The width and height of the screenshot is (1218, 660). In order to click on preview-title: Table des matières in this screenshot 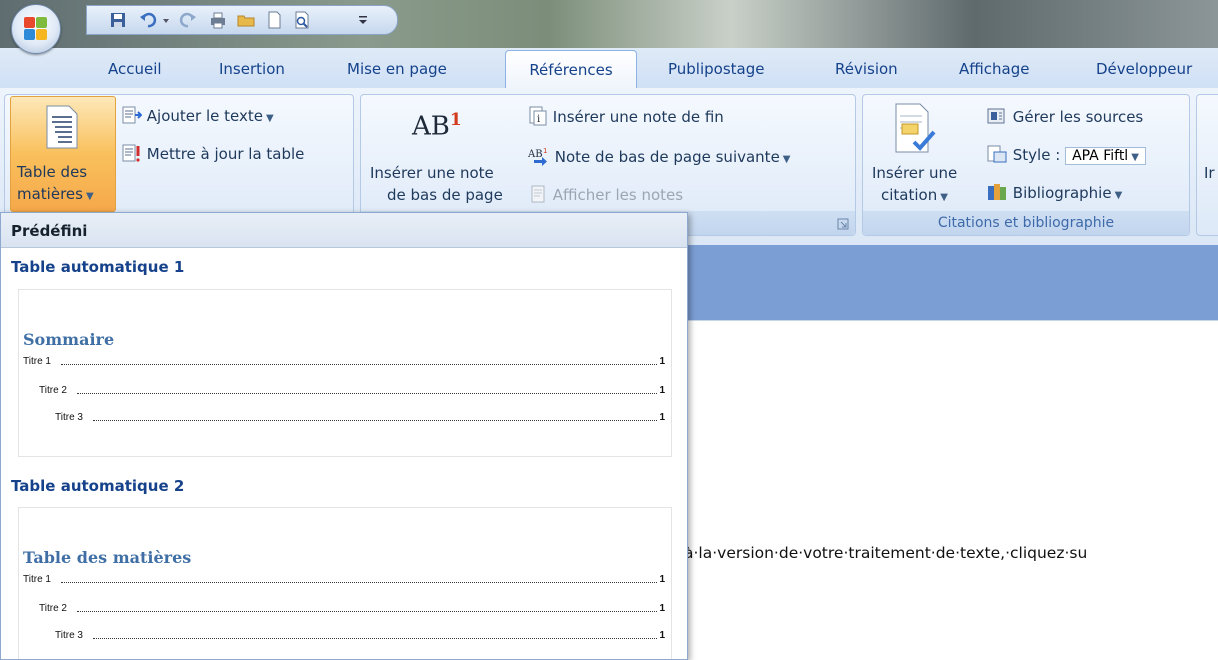, I will do `click(107, 557)`.